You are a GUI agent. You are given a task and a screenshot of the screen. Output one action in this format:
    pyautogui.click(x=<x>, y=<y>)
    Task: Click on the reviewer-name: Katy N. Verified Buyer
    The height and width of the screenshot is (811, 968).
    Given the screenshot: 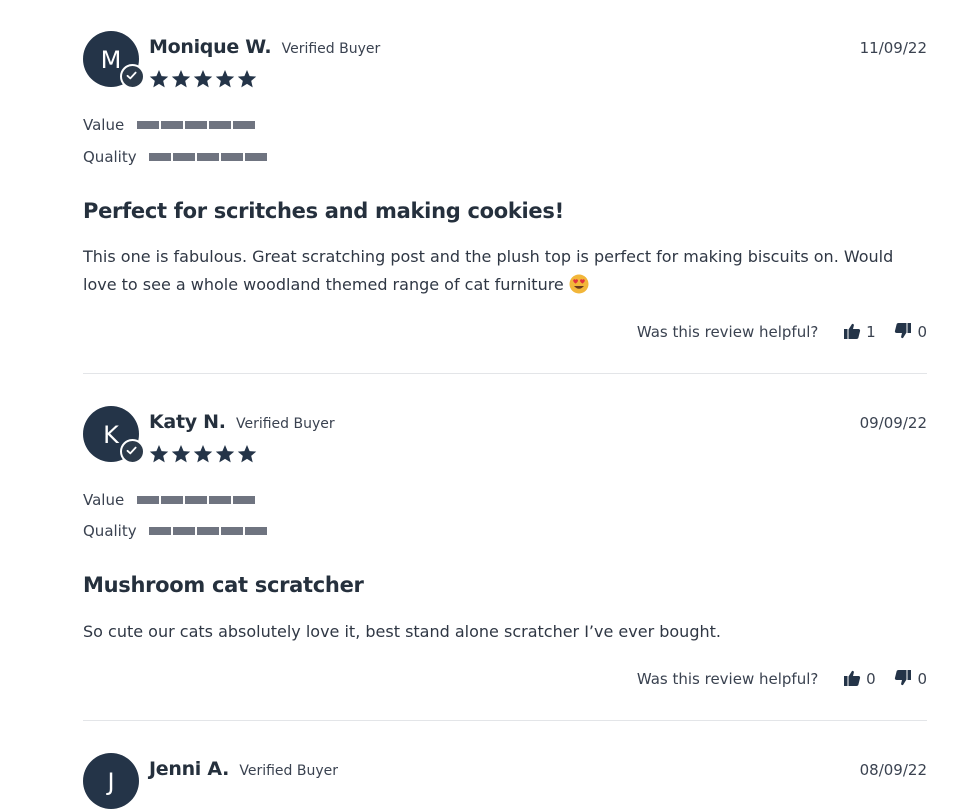 What is the action you would take?
    pyautogui.click(x=242, y=422)
    